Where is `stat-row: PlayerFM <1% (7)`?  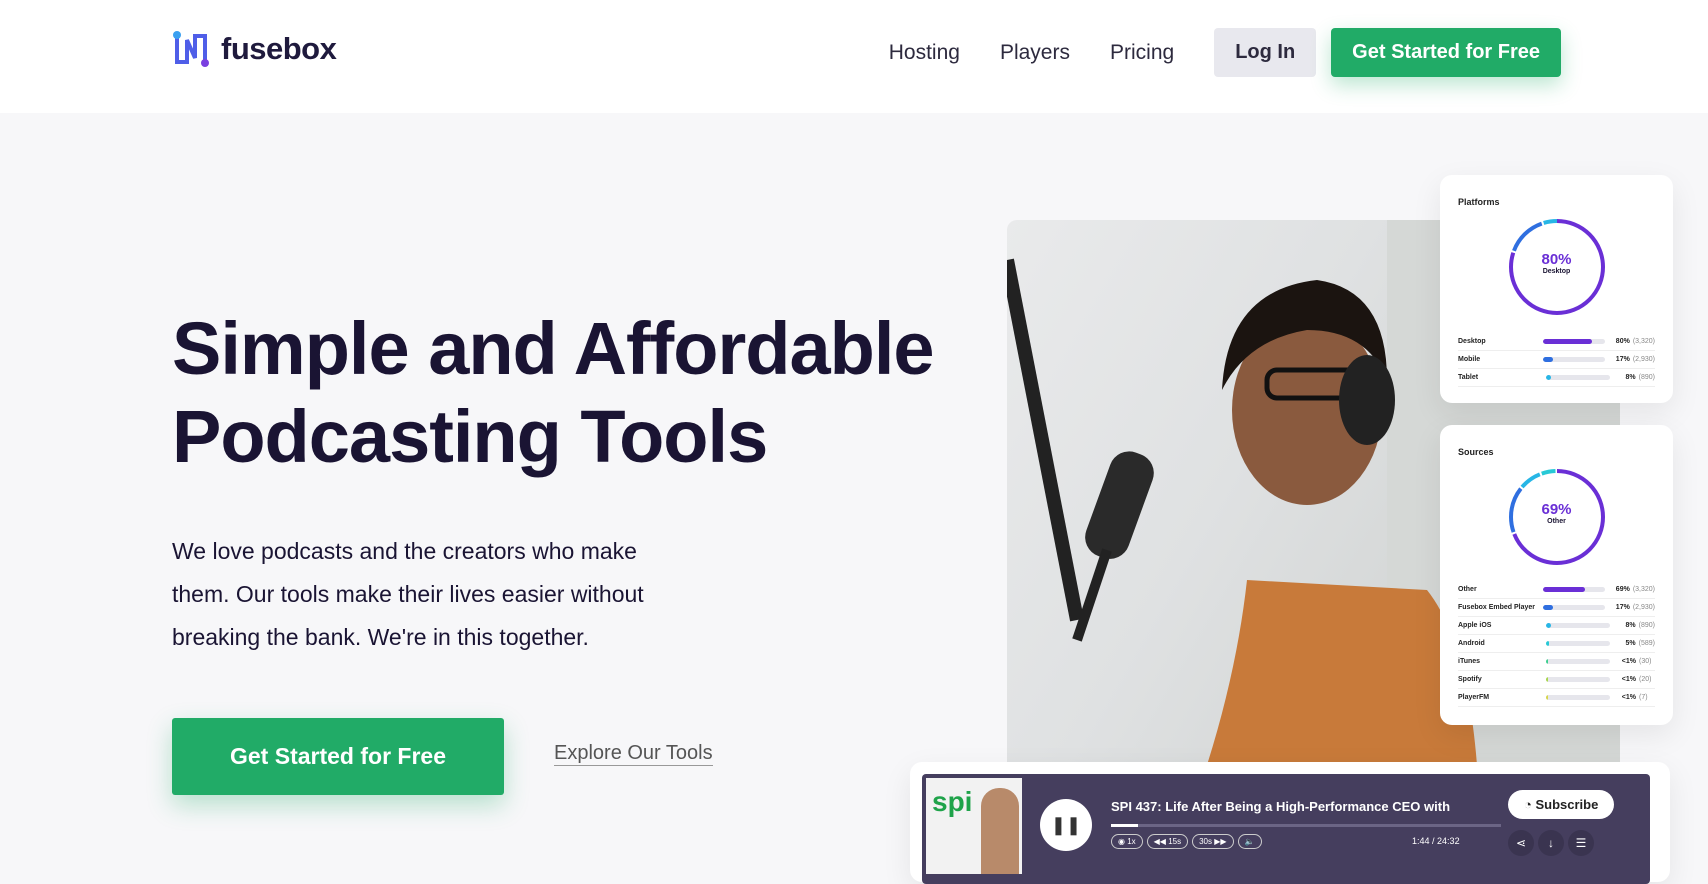 stat-row: PlayerFM <1% (7) is located at coordinates (1556, 698).